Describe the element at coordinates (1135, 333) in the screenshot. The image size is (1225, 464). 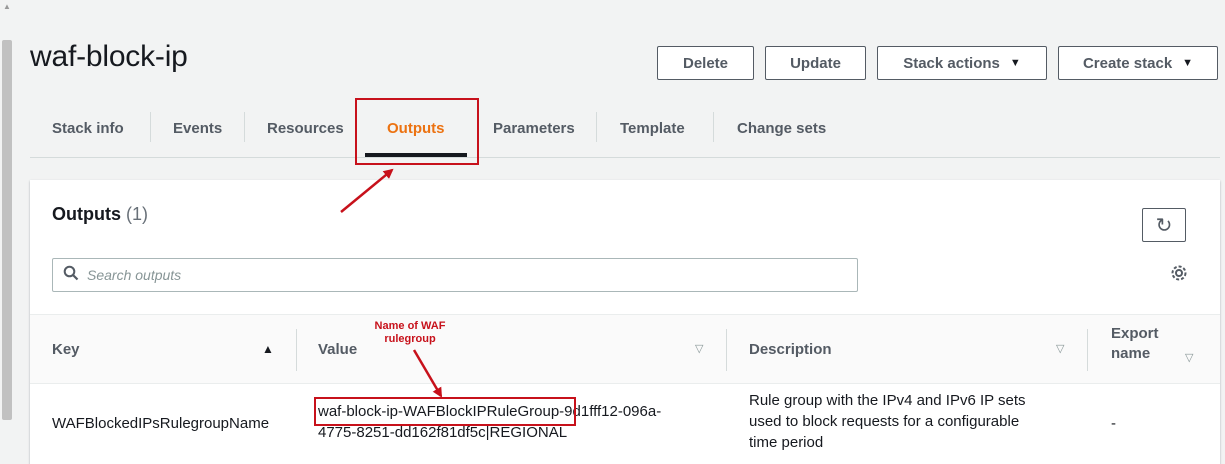
I see `export-header-line1: Export` at that location.